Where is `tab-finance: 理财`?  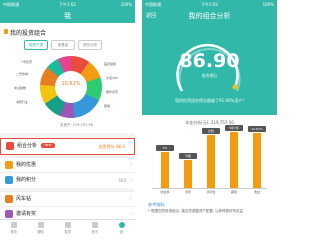
tab-finance: 理财 is located at coordinates (40, 227).